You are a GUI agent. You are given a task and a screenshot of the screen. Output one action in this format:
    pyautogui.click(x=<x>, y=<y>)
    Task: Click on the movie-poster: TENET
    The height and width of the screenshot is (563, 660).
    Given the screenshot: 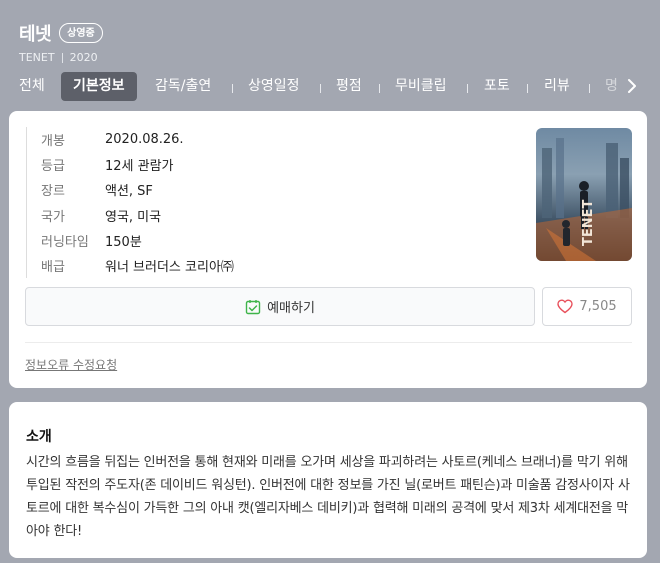 What is the action you would take?
    pyautogui.click(x=584, y=194)
    